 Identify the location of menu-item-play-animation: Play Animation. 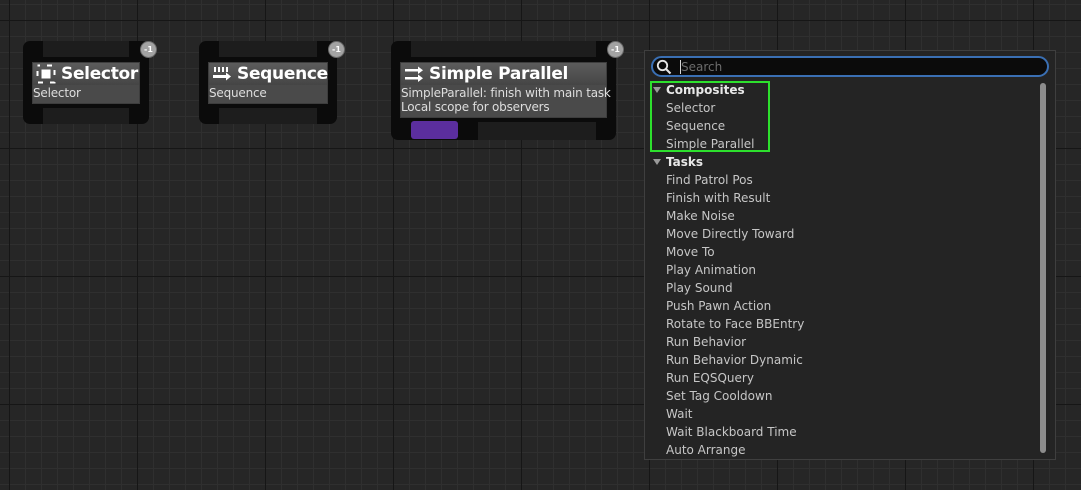
(843, 270).